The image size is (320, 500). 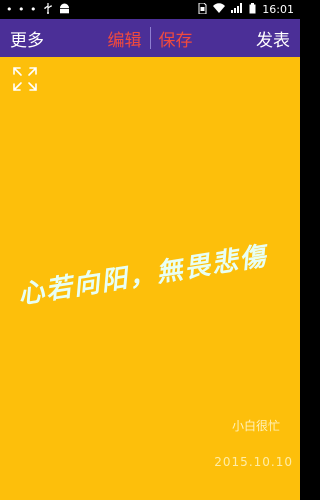 What do you see at coordinates (237, 9) in the screenshot?
I see `signal-icon` at bounding box center [237, 9].